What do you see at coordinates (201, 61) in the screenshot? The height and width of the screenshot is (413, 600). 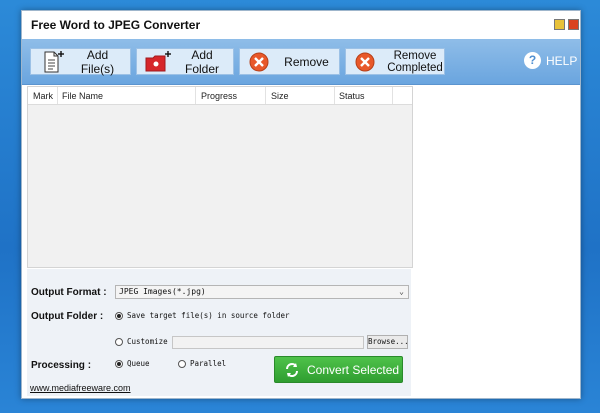 I see `add-folder-label: Add Folder` at bounding box center [201, 61].